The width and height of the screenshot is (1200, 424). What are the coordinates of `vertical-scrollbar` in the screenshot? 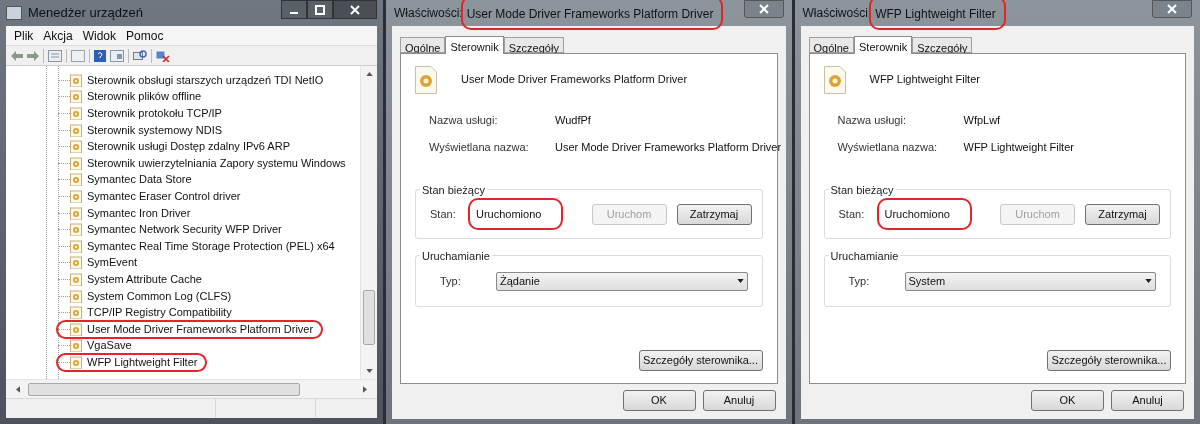 It's located at (368, 222).